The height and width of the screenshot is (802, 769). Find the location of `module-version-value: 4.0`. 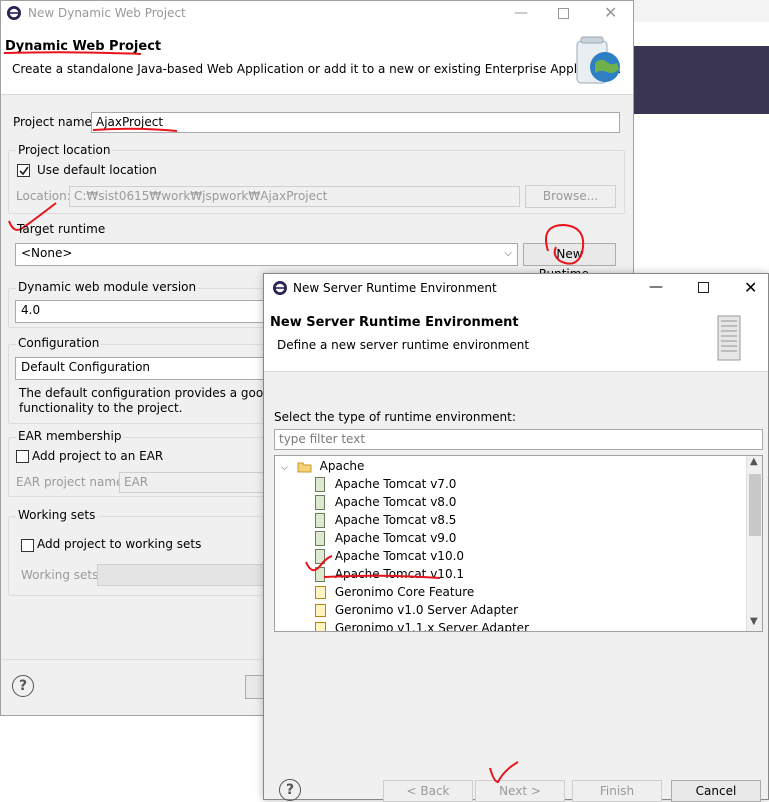

module-version-value: 4.0 is located at coordinates (31, 310).